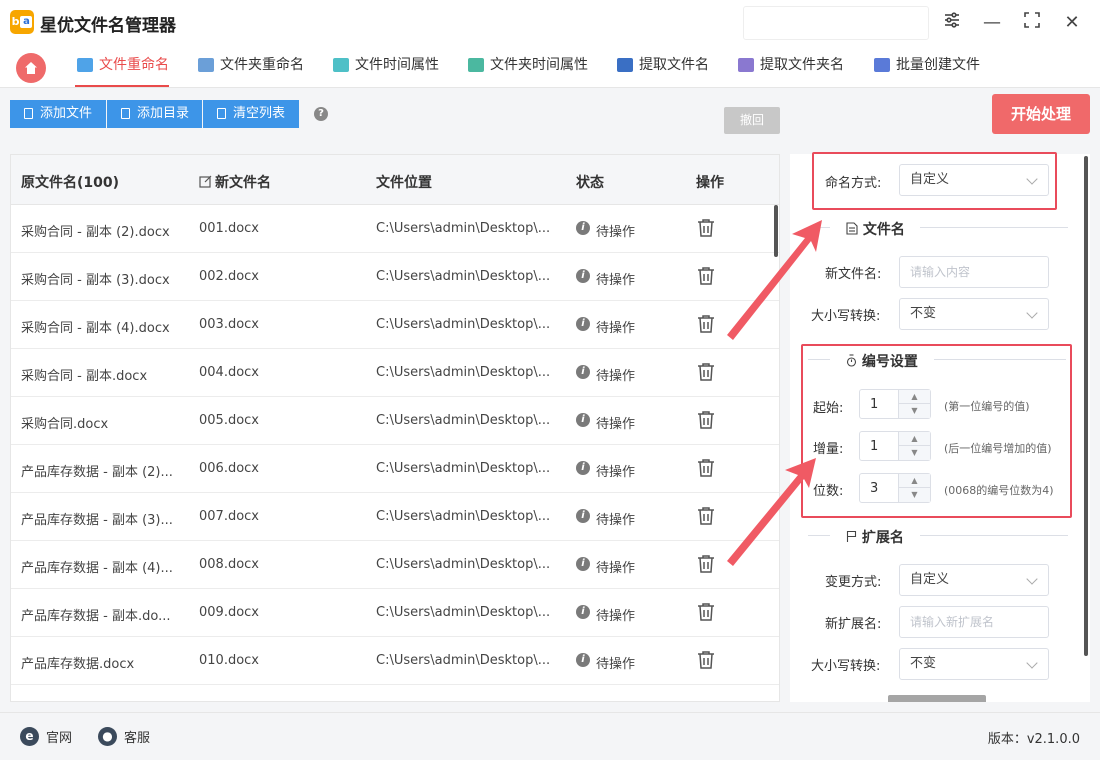 Image resolution: width=1100 pixels, height=760 pixels. What do you see at coordinates (882, 65) in the screenshot?
I see `batch-create-icon` at bounding box center [882, 65].